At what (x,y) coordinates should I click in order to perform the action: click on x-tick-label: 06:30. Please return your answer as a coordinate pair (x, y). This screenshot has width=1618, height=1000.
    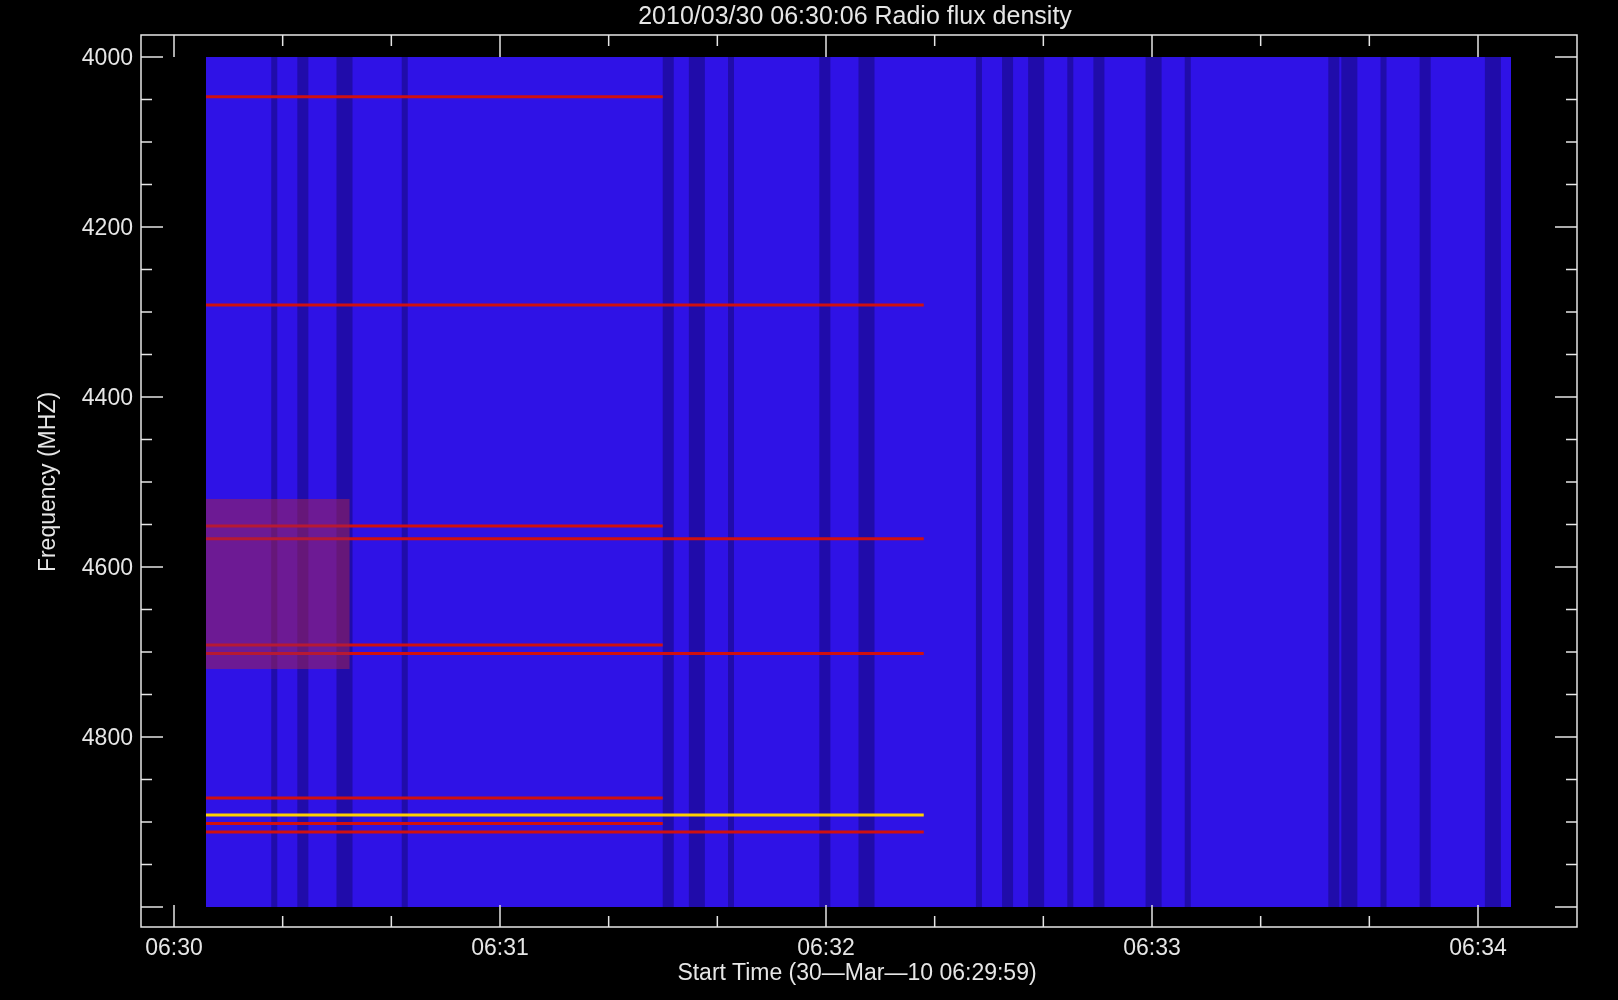
    Looking at the image, I should click on (174, 947).